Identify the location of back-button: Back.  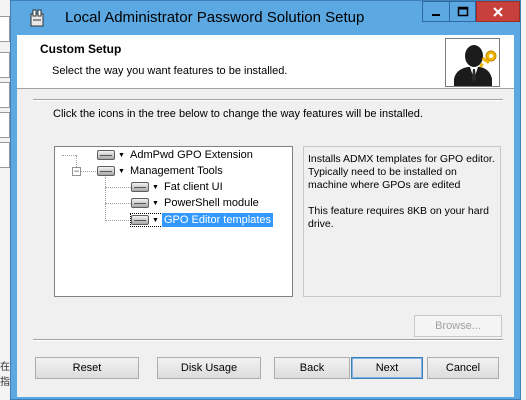
(312, 368).